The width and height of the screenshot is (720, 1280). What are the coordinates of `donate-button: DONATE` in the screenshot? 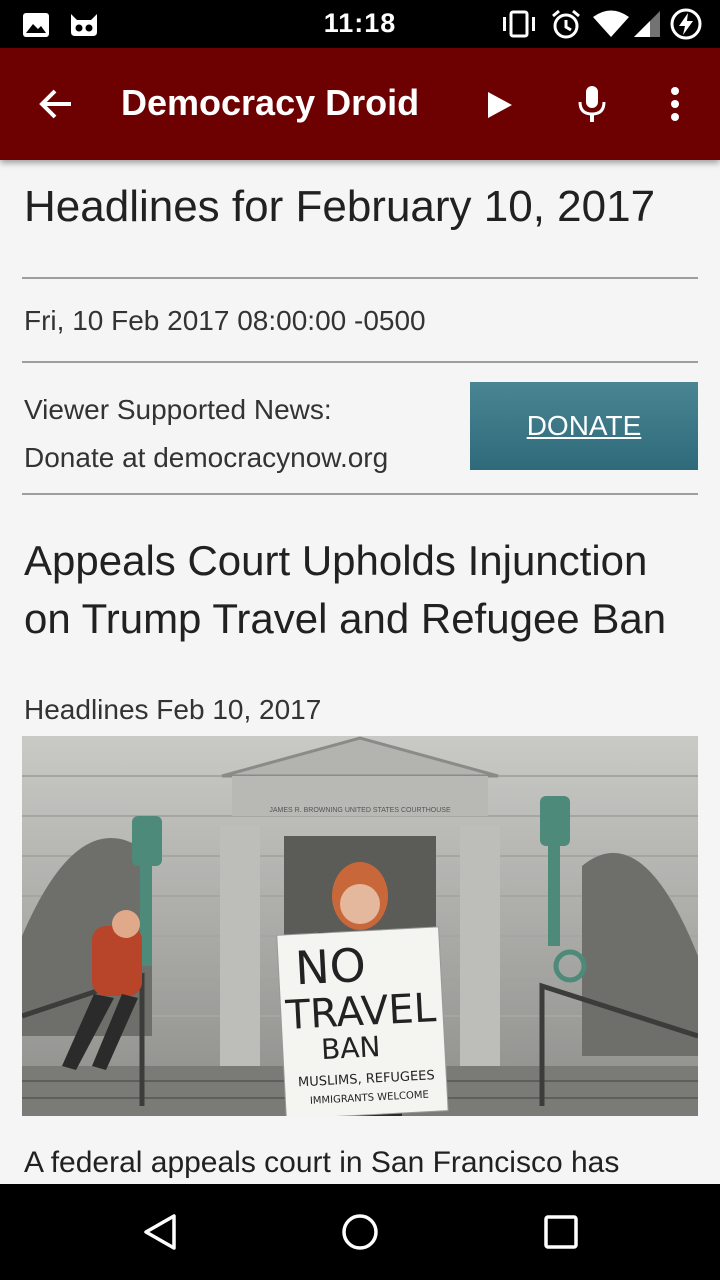 It's located at (584, 426).